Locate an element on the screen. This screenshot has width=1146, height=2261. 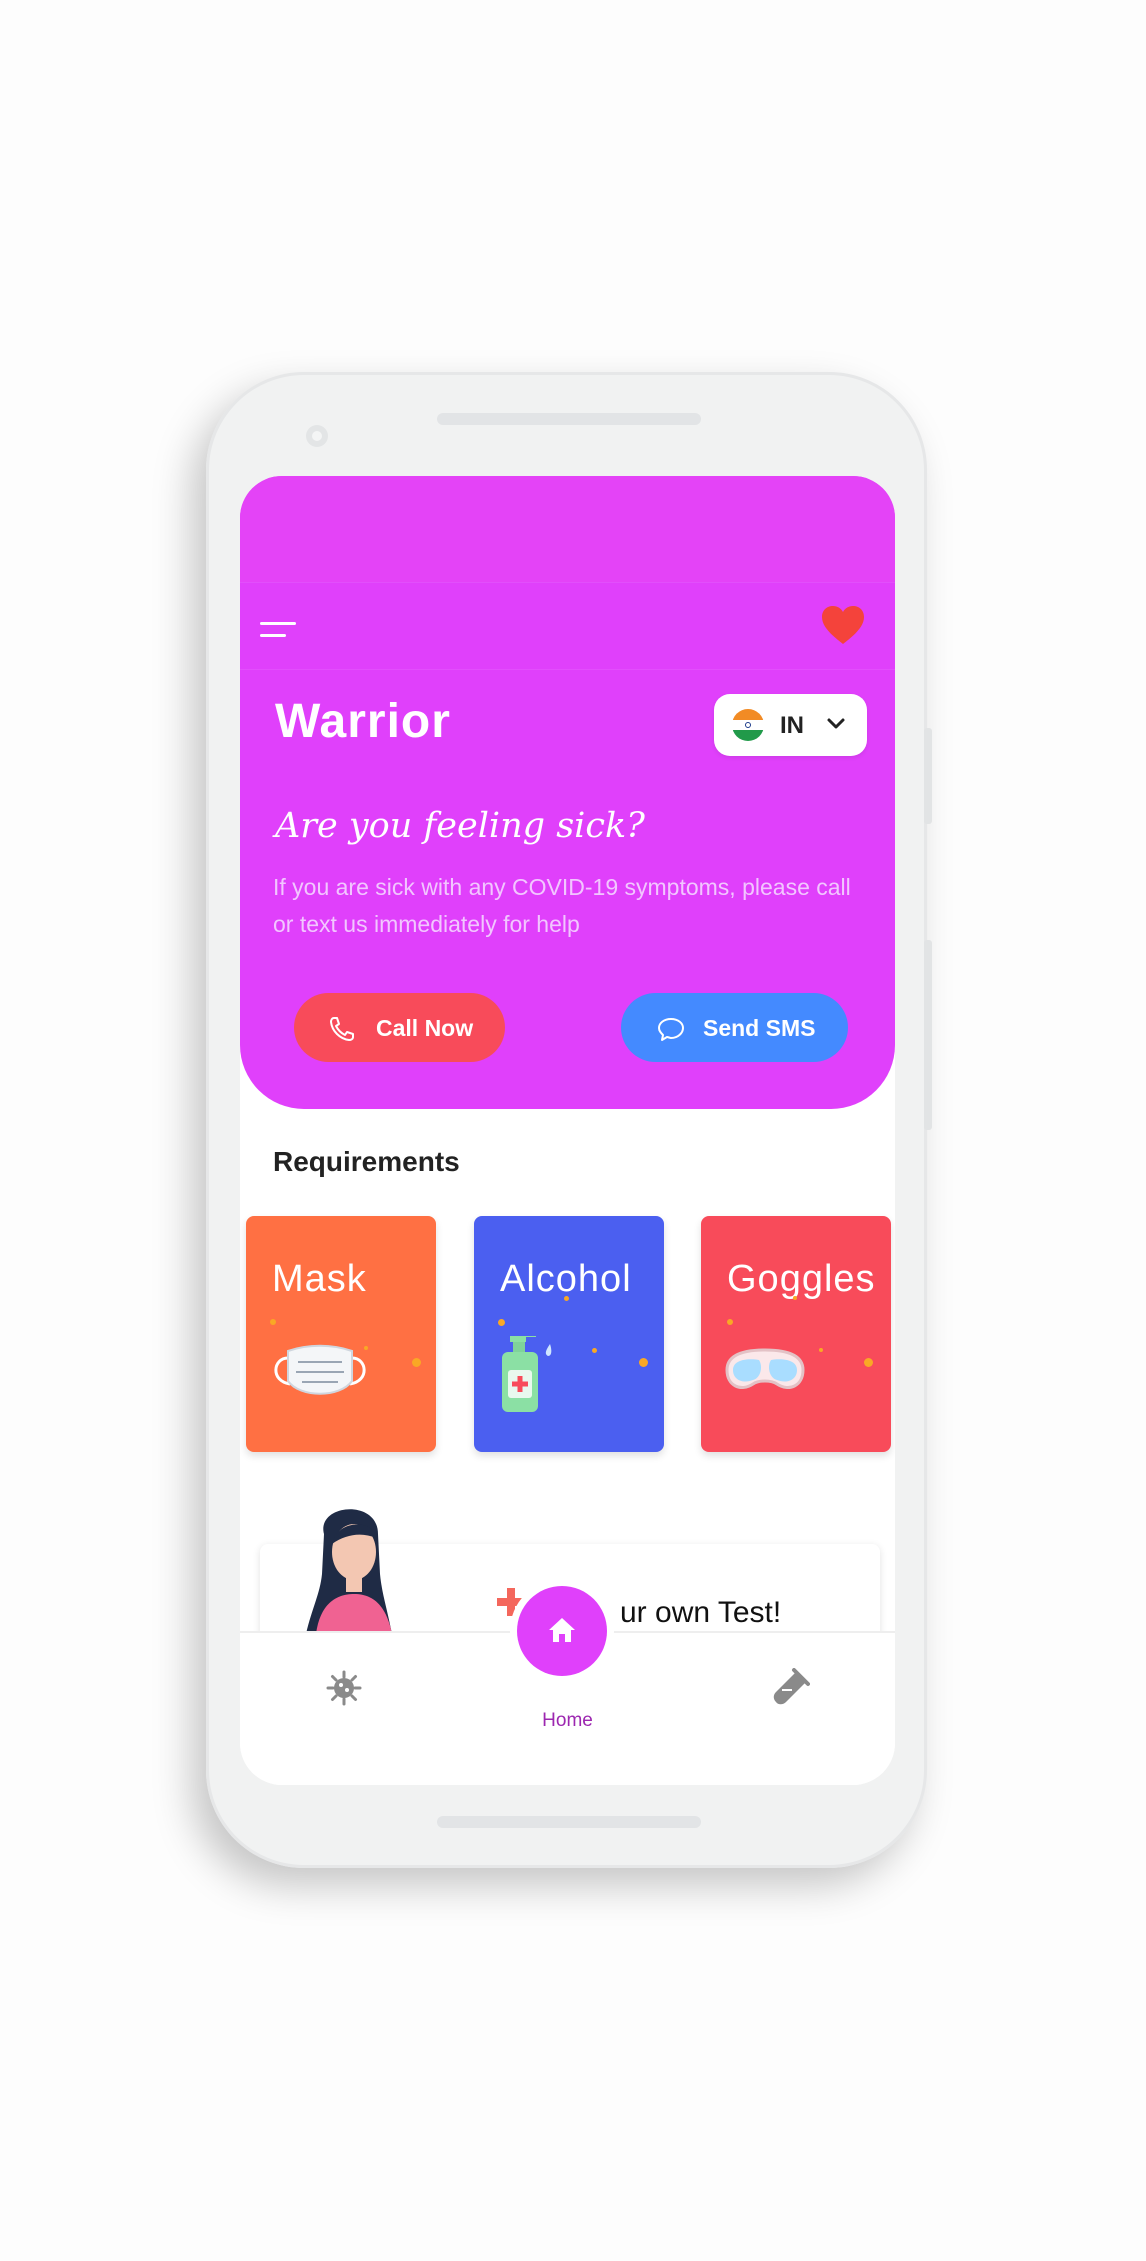
send-sms-label: Send SMS is located at coordinates (759, 1028).